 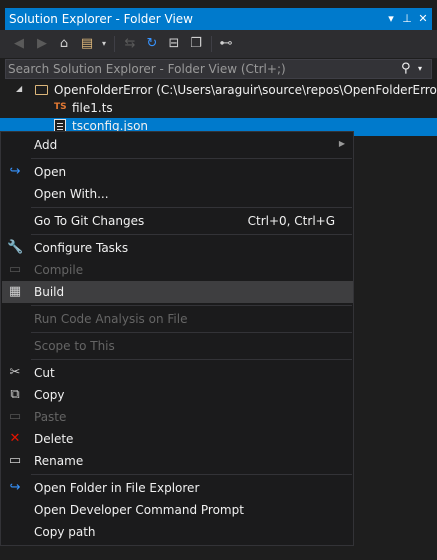 What do you see at coordinates (50, 417) in the screenshot?
I see `menu-item-label: Paste` at bounding box center [50, 417].